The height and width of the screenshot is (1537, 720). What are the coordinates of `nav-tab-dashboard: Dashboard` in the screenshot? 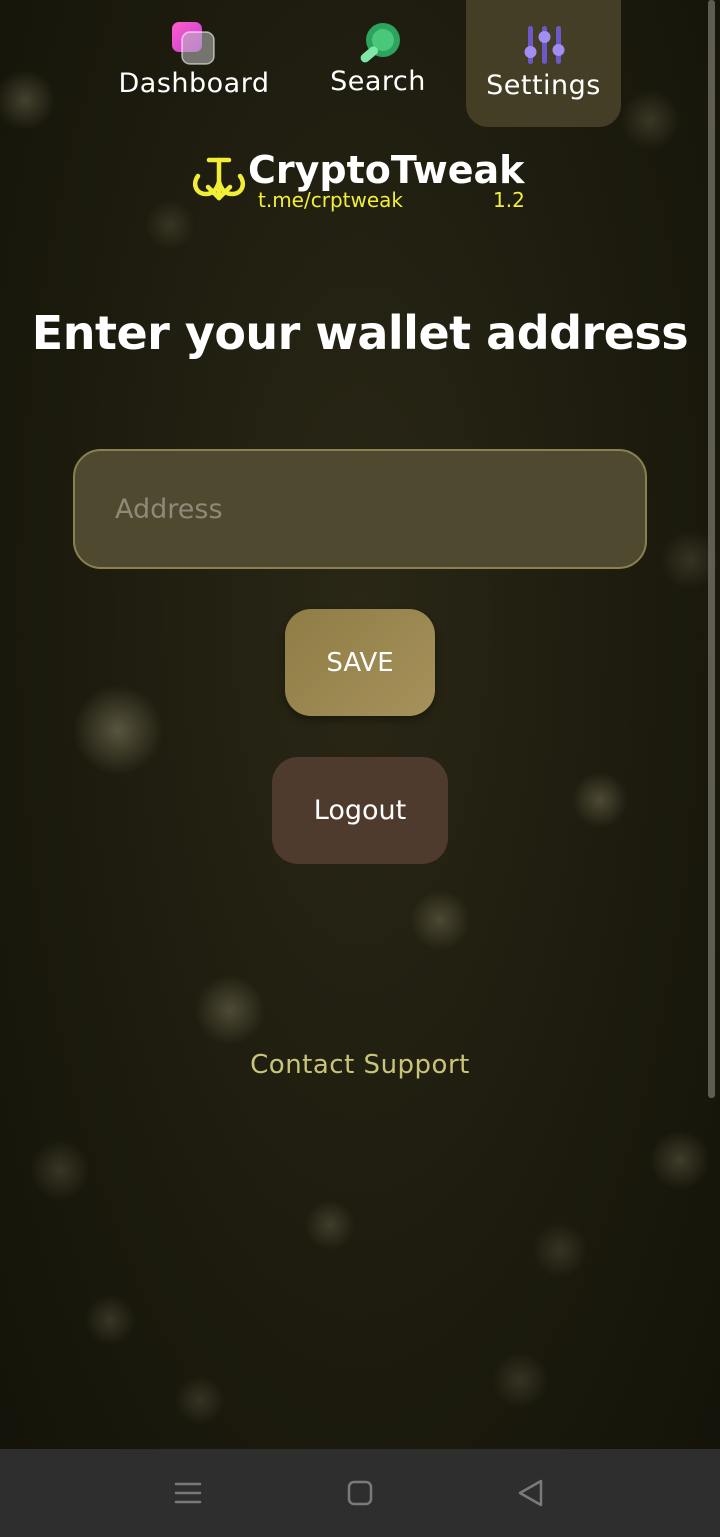 It's located at (194, 55).